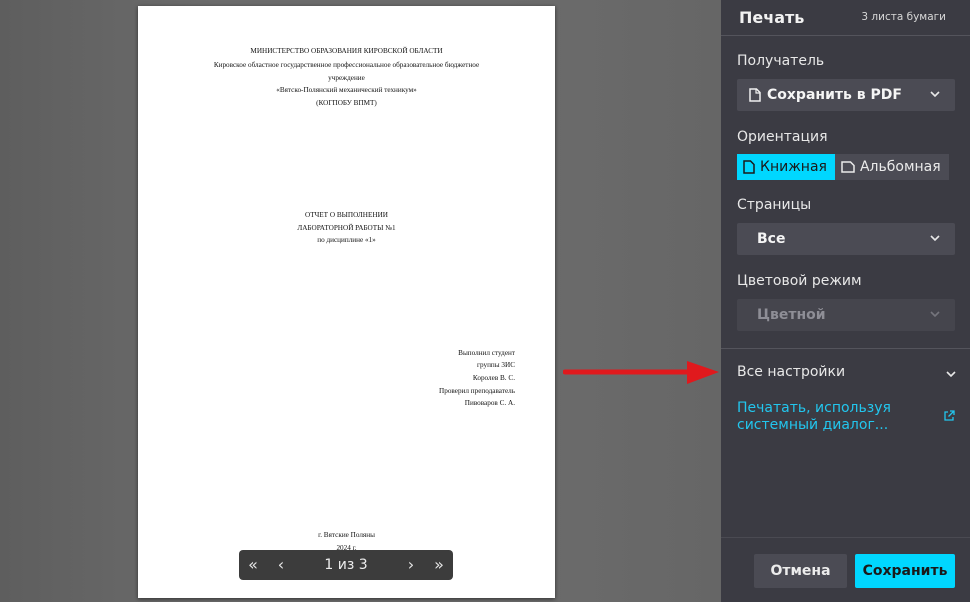 Image resolution: width=970 pixels, height=602 pixels. I want to click on color-mode-select: Цветной, so click(846, 315).